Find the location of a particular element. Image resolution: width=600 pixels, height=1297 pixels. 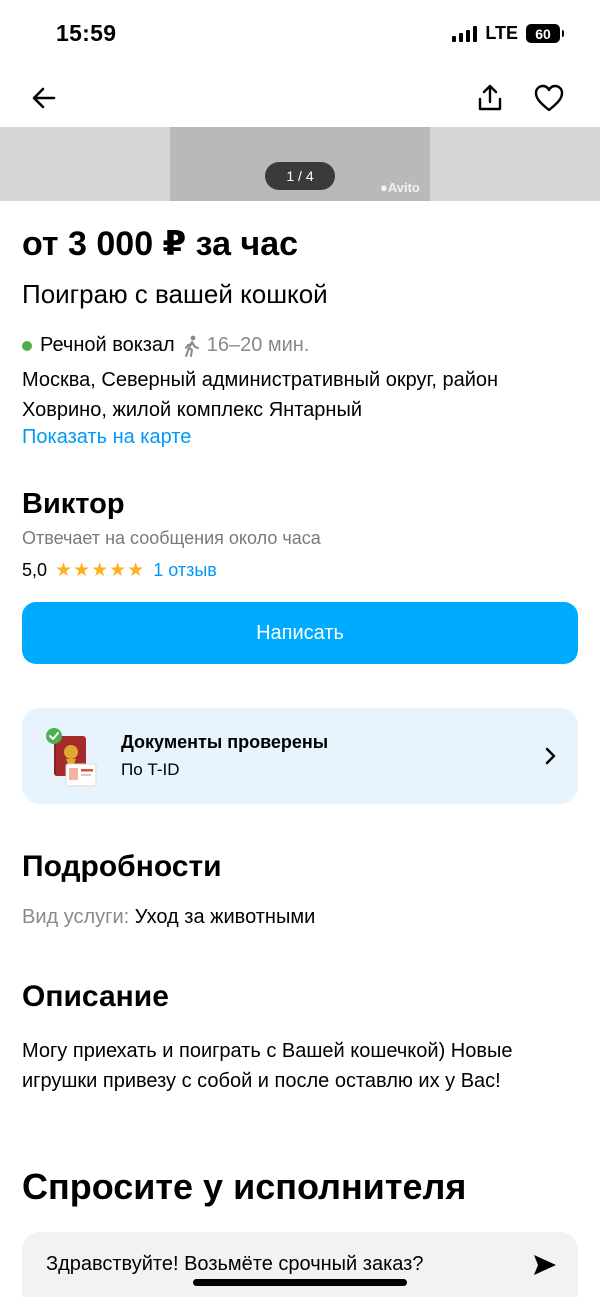

share-button is located at coordinates (490, 98).